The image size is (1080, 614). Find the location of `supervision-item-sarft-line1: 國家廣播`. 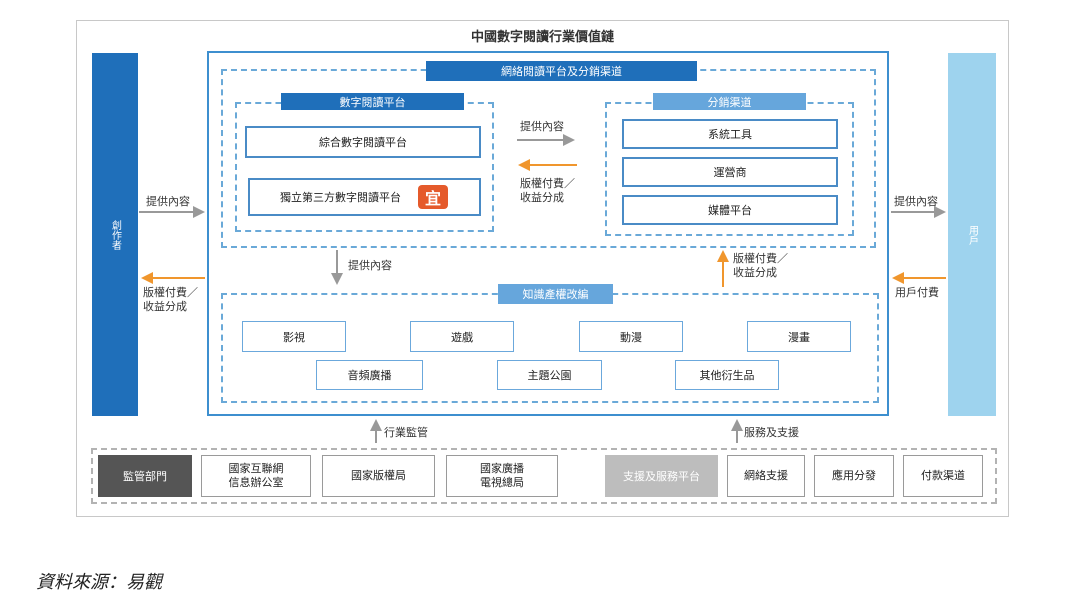

supervision-item-sarft-line1: 國家廣播 is located at coordinates (502, 468).